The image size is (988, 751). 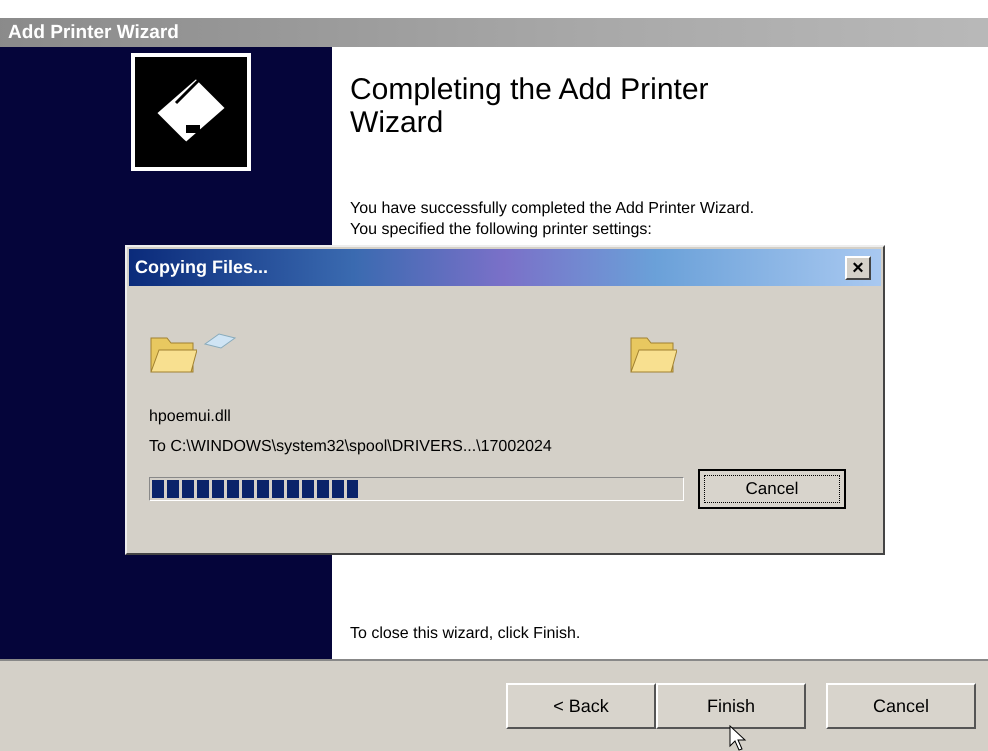 What do you see at coordinates (553, 209) in the screenshot?
I see `intro-text: You have successfully completed the Add Printer Wizard.` at bounding box center [553, 209].